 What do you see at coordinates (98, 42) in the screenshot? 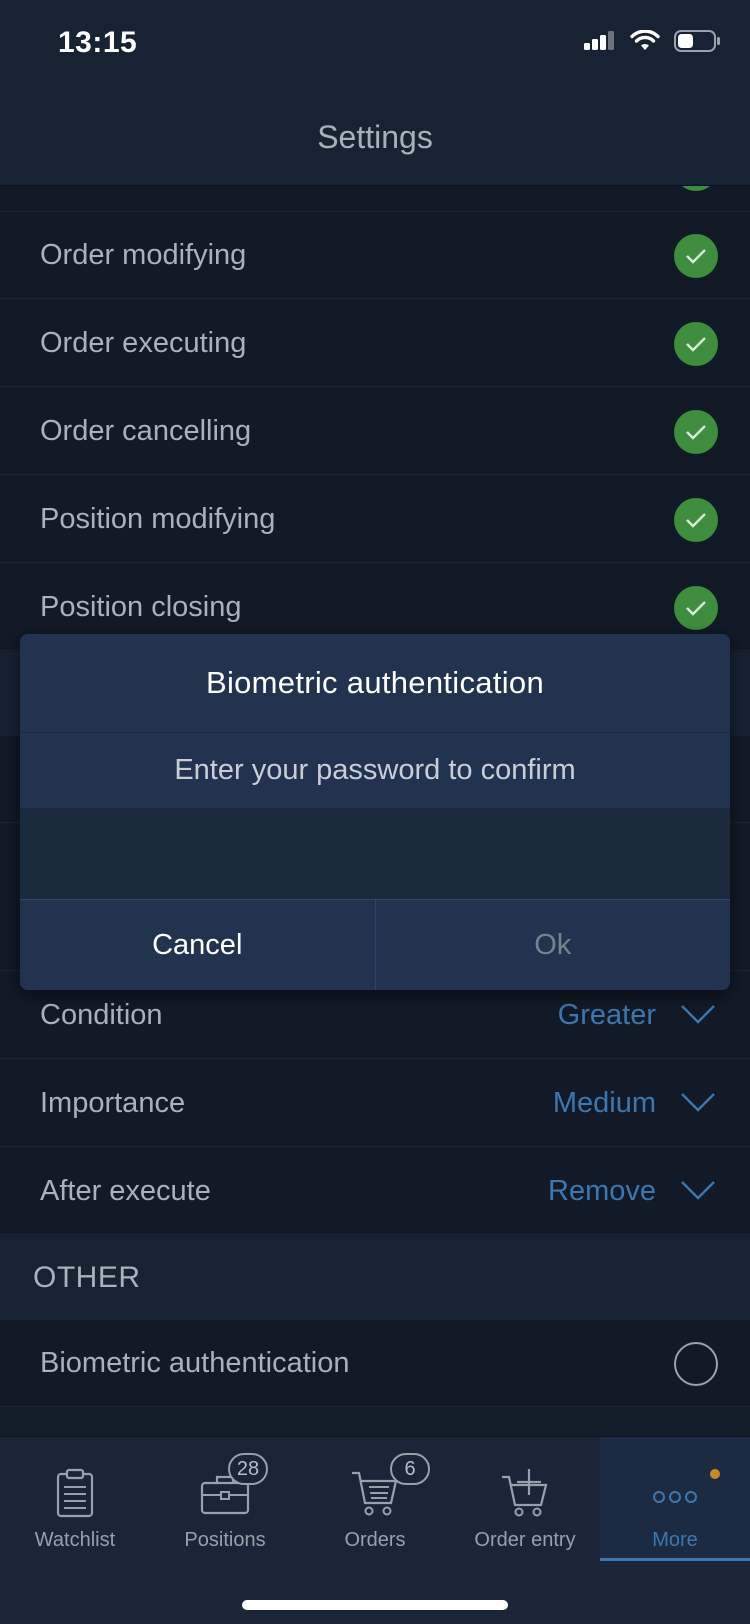
I see `status-time: 13:15` at bounding box center [98, 42].